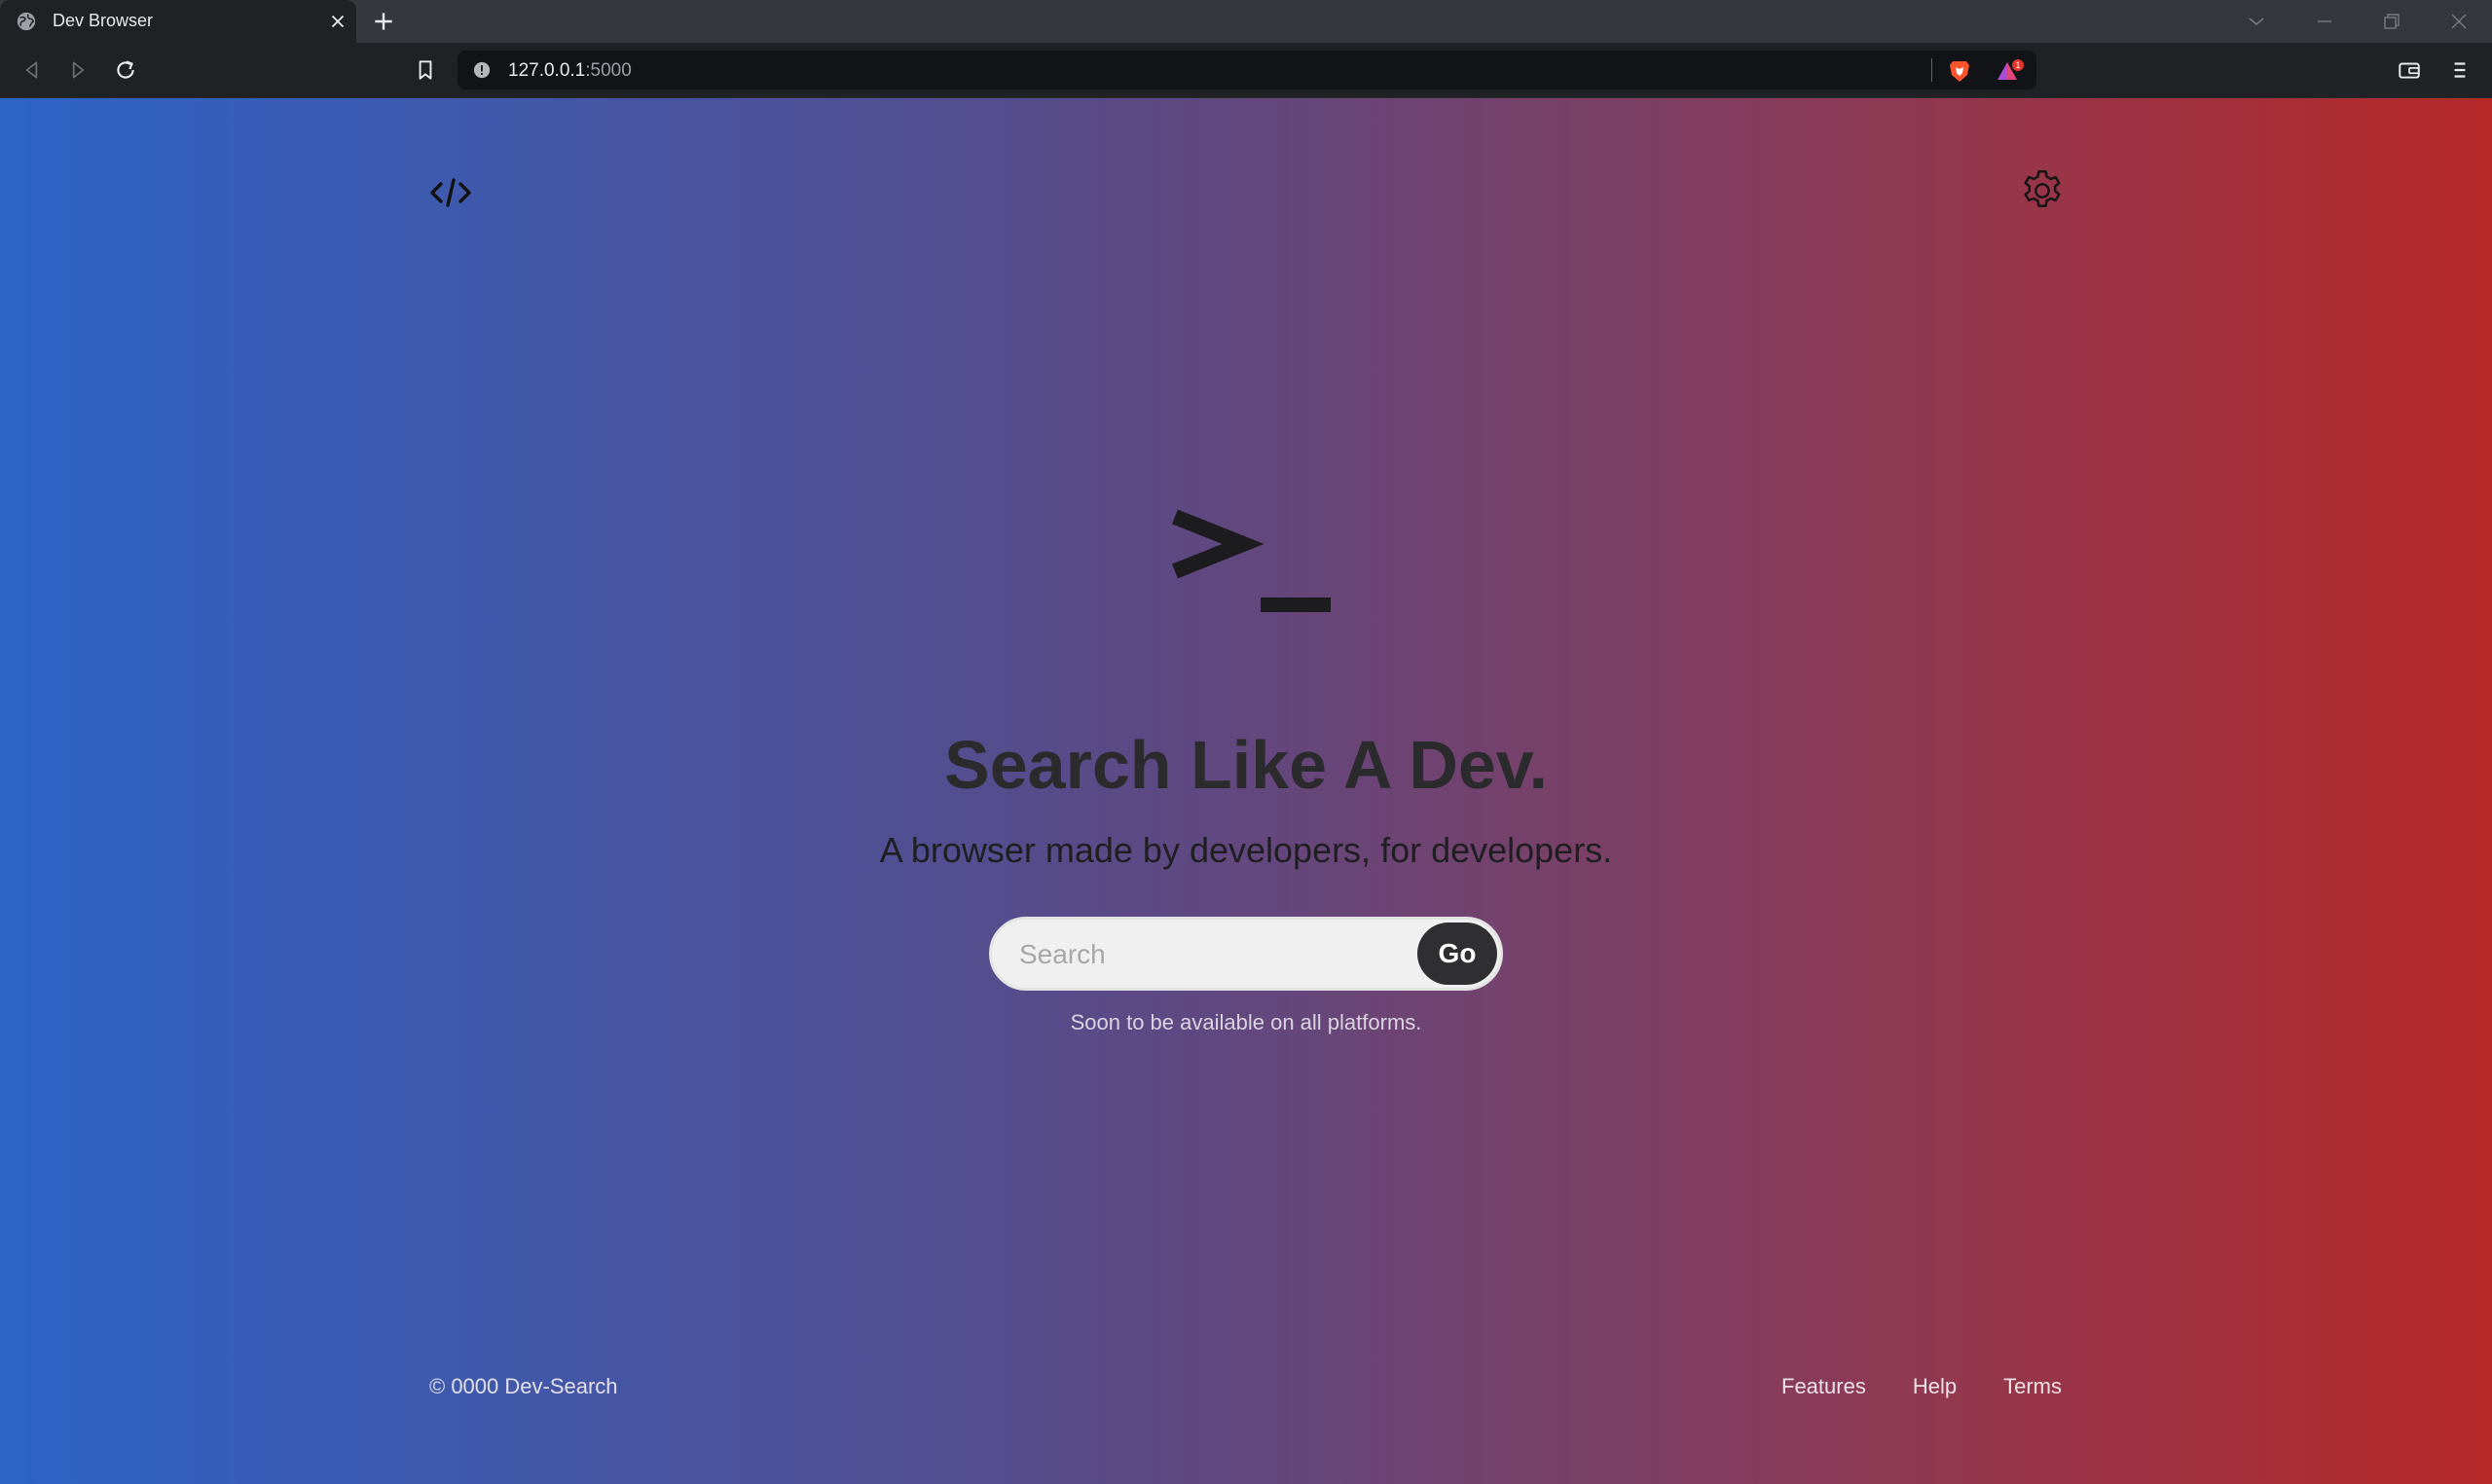 The height and width of the screenshot is (1484, 2492). What do you see at coordinates (2010, 71) in the screenshot?
I see `rewards-triangle-icon: 1` at bounding box center [2010, 71].